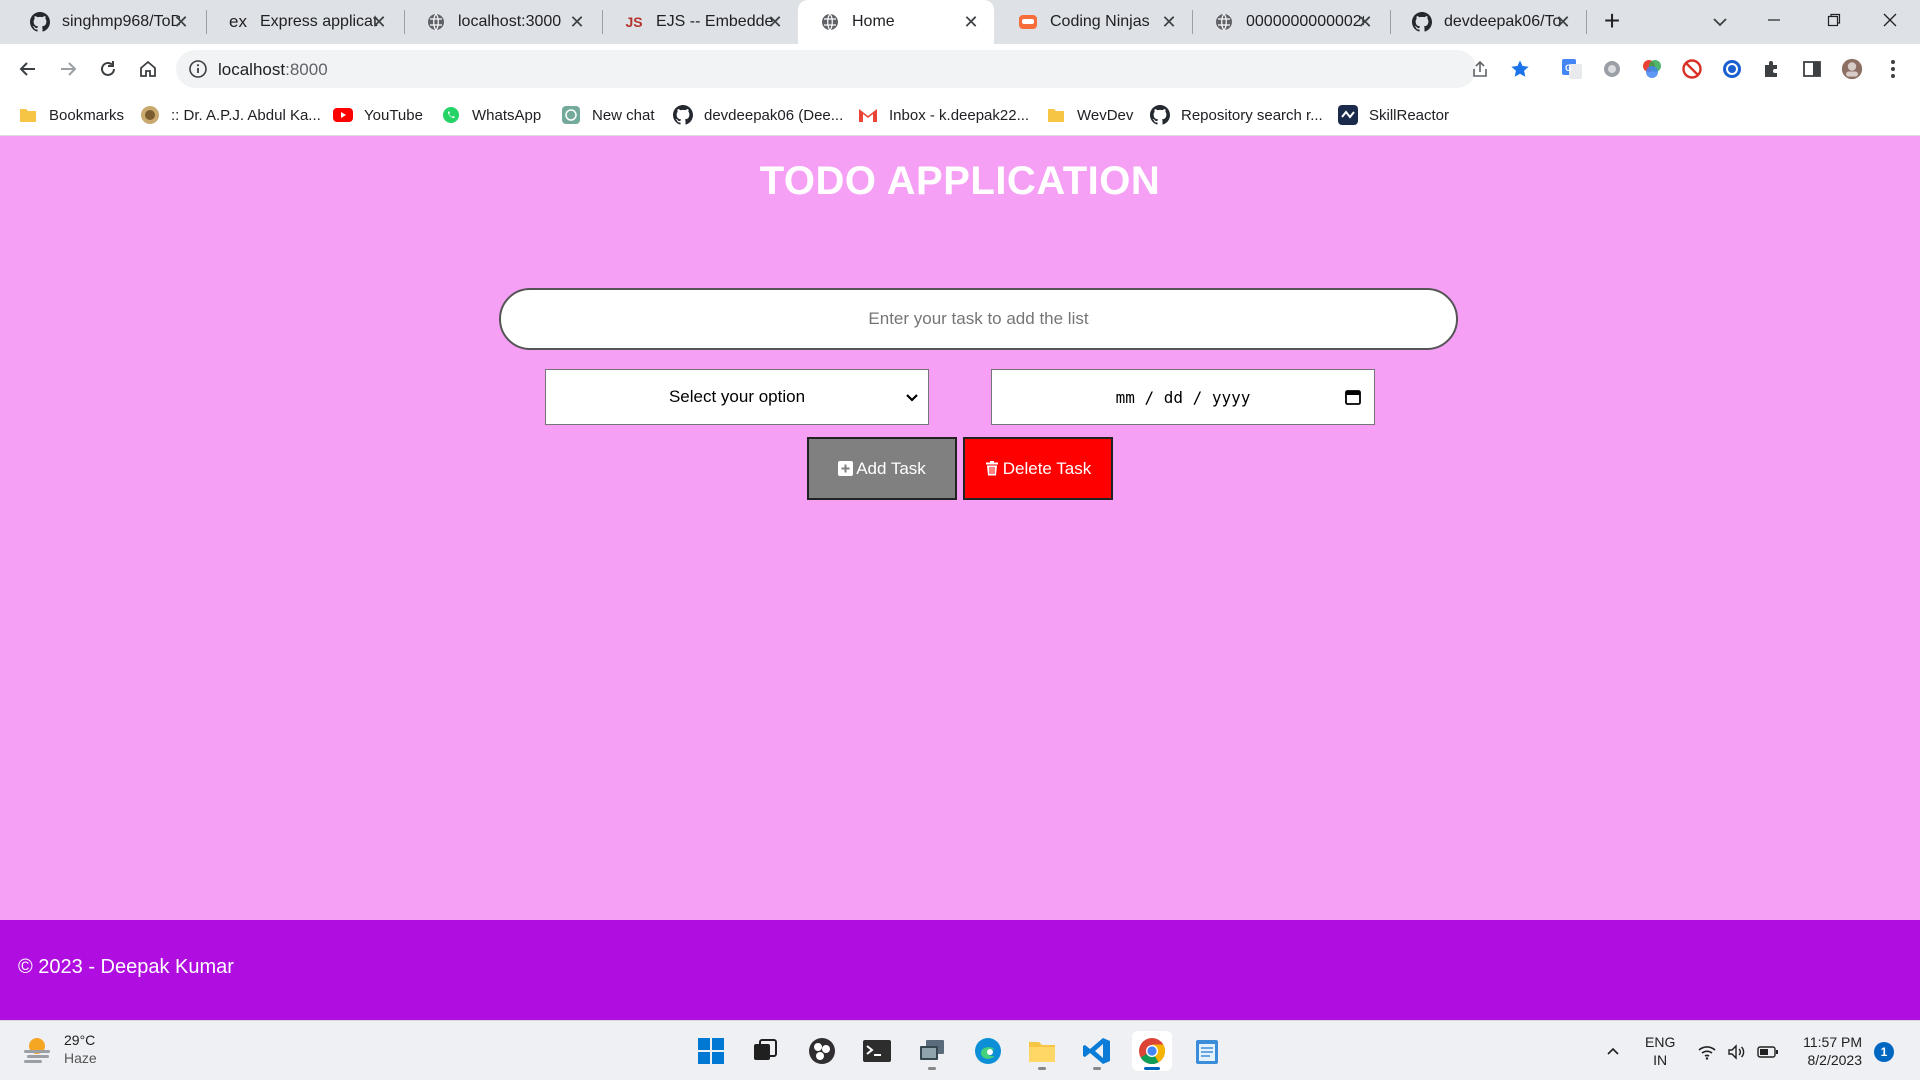 The image size is (1920, 1080). What do you see at coordinates (1612, 21) in the screenshot?
I see `new-tab-button: +` at bounding box center [1612, 21].